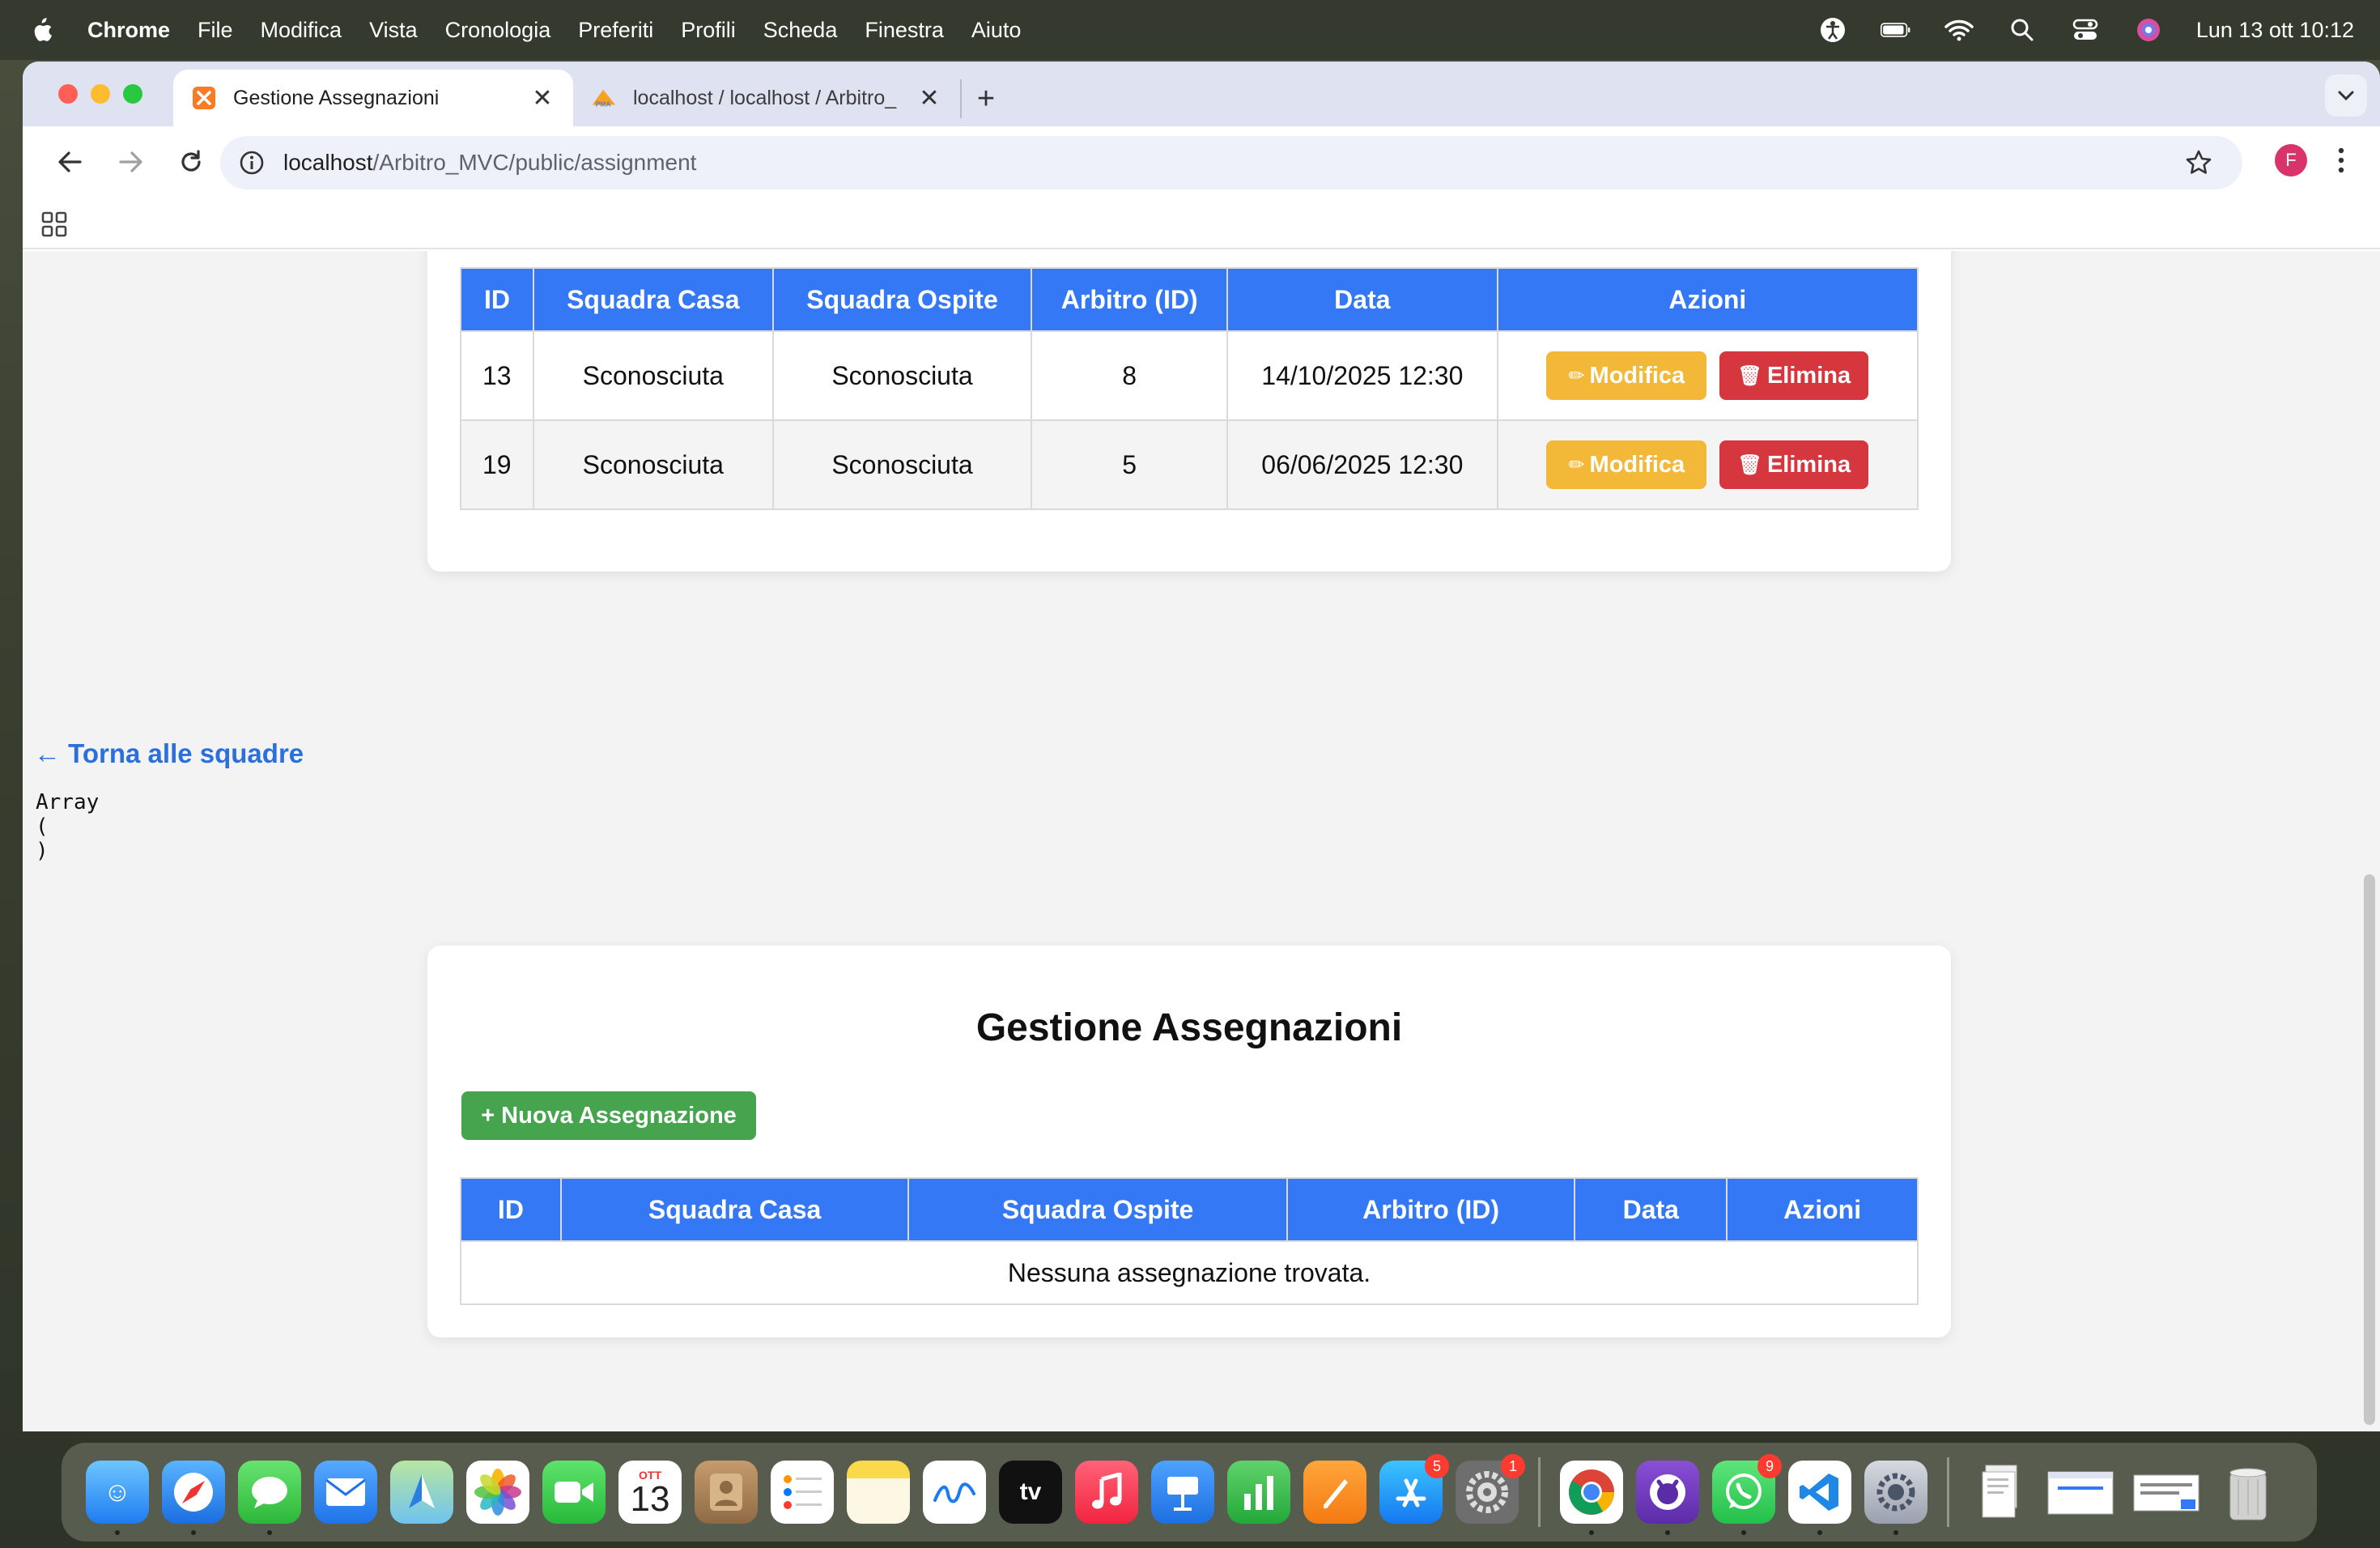  I want to click on vscode-icon, so click(1819, 1498).